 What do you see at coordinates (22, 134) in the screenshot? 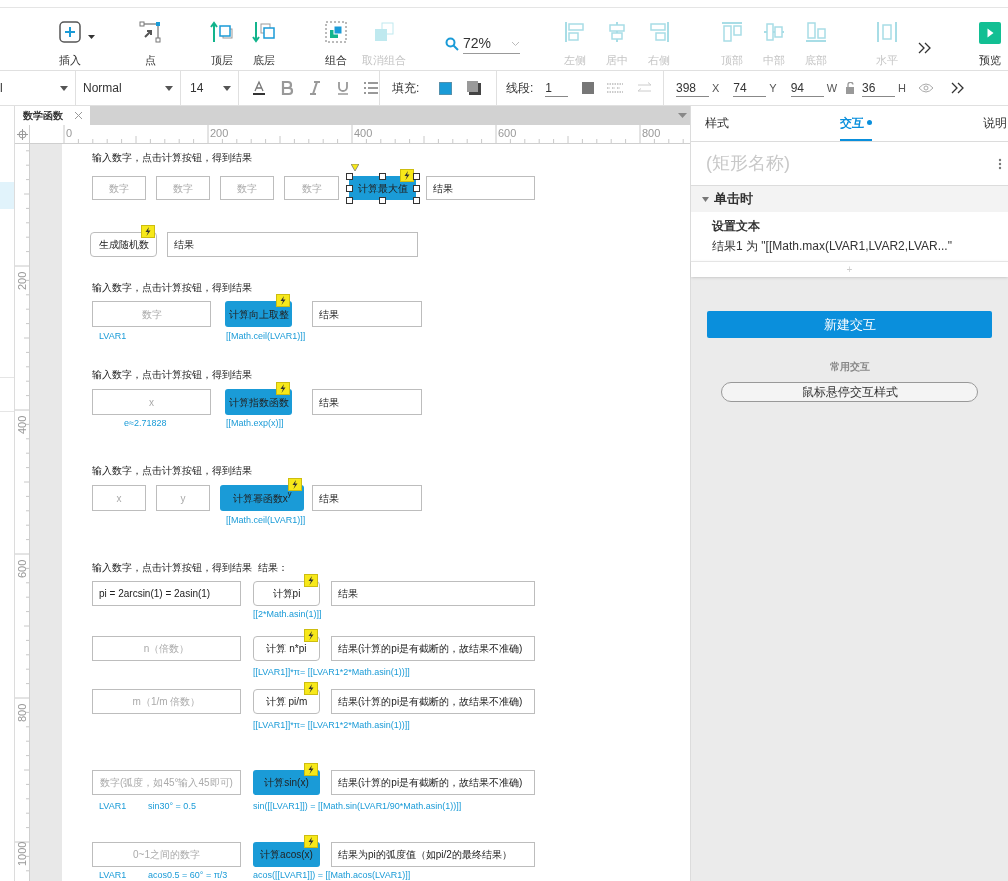
I see `crosshair-icon` at bounding box center [22, 134].